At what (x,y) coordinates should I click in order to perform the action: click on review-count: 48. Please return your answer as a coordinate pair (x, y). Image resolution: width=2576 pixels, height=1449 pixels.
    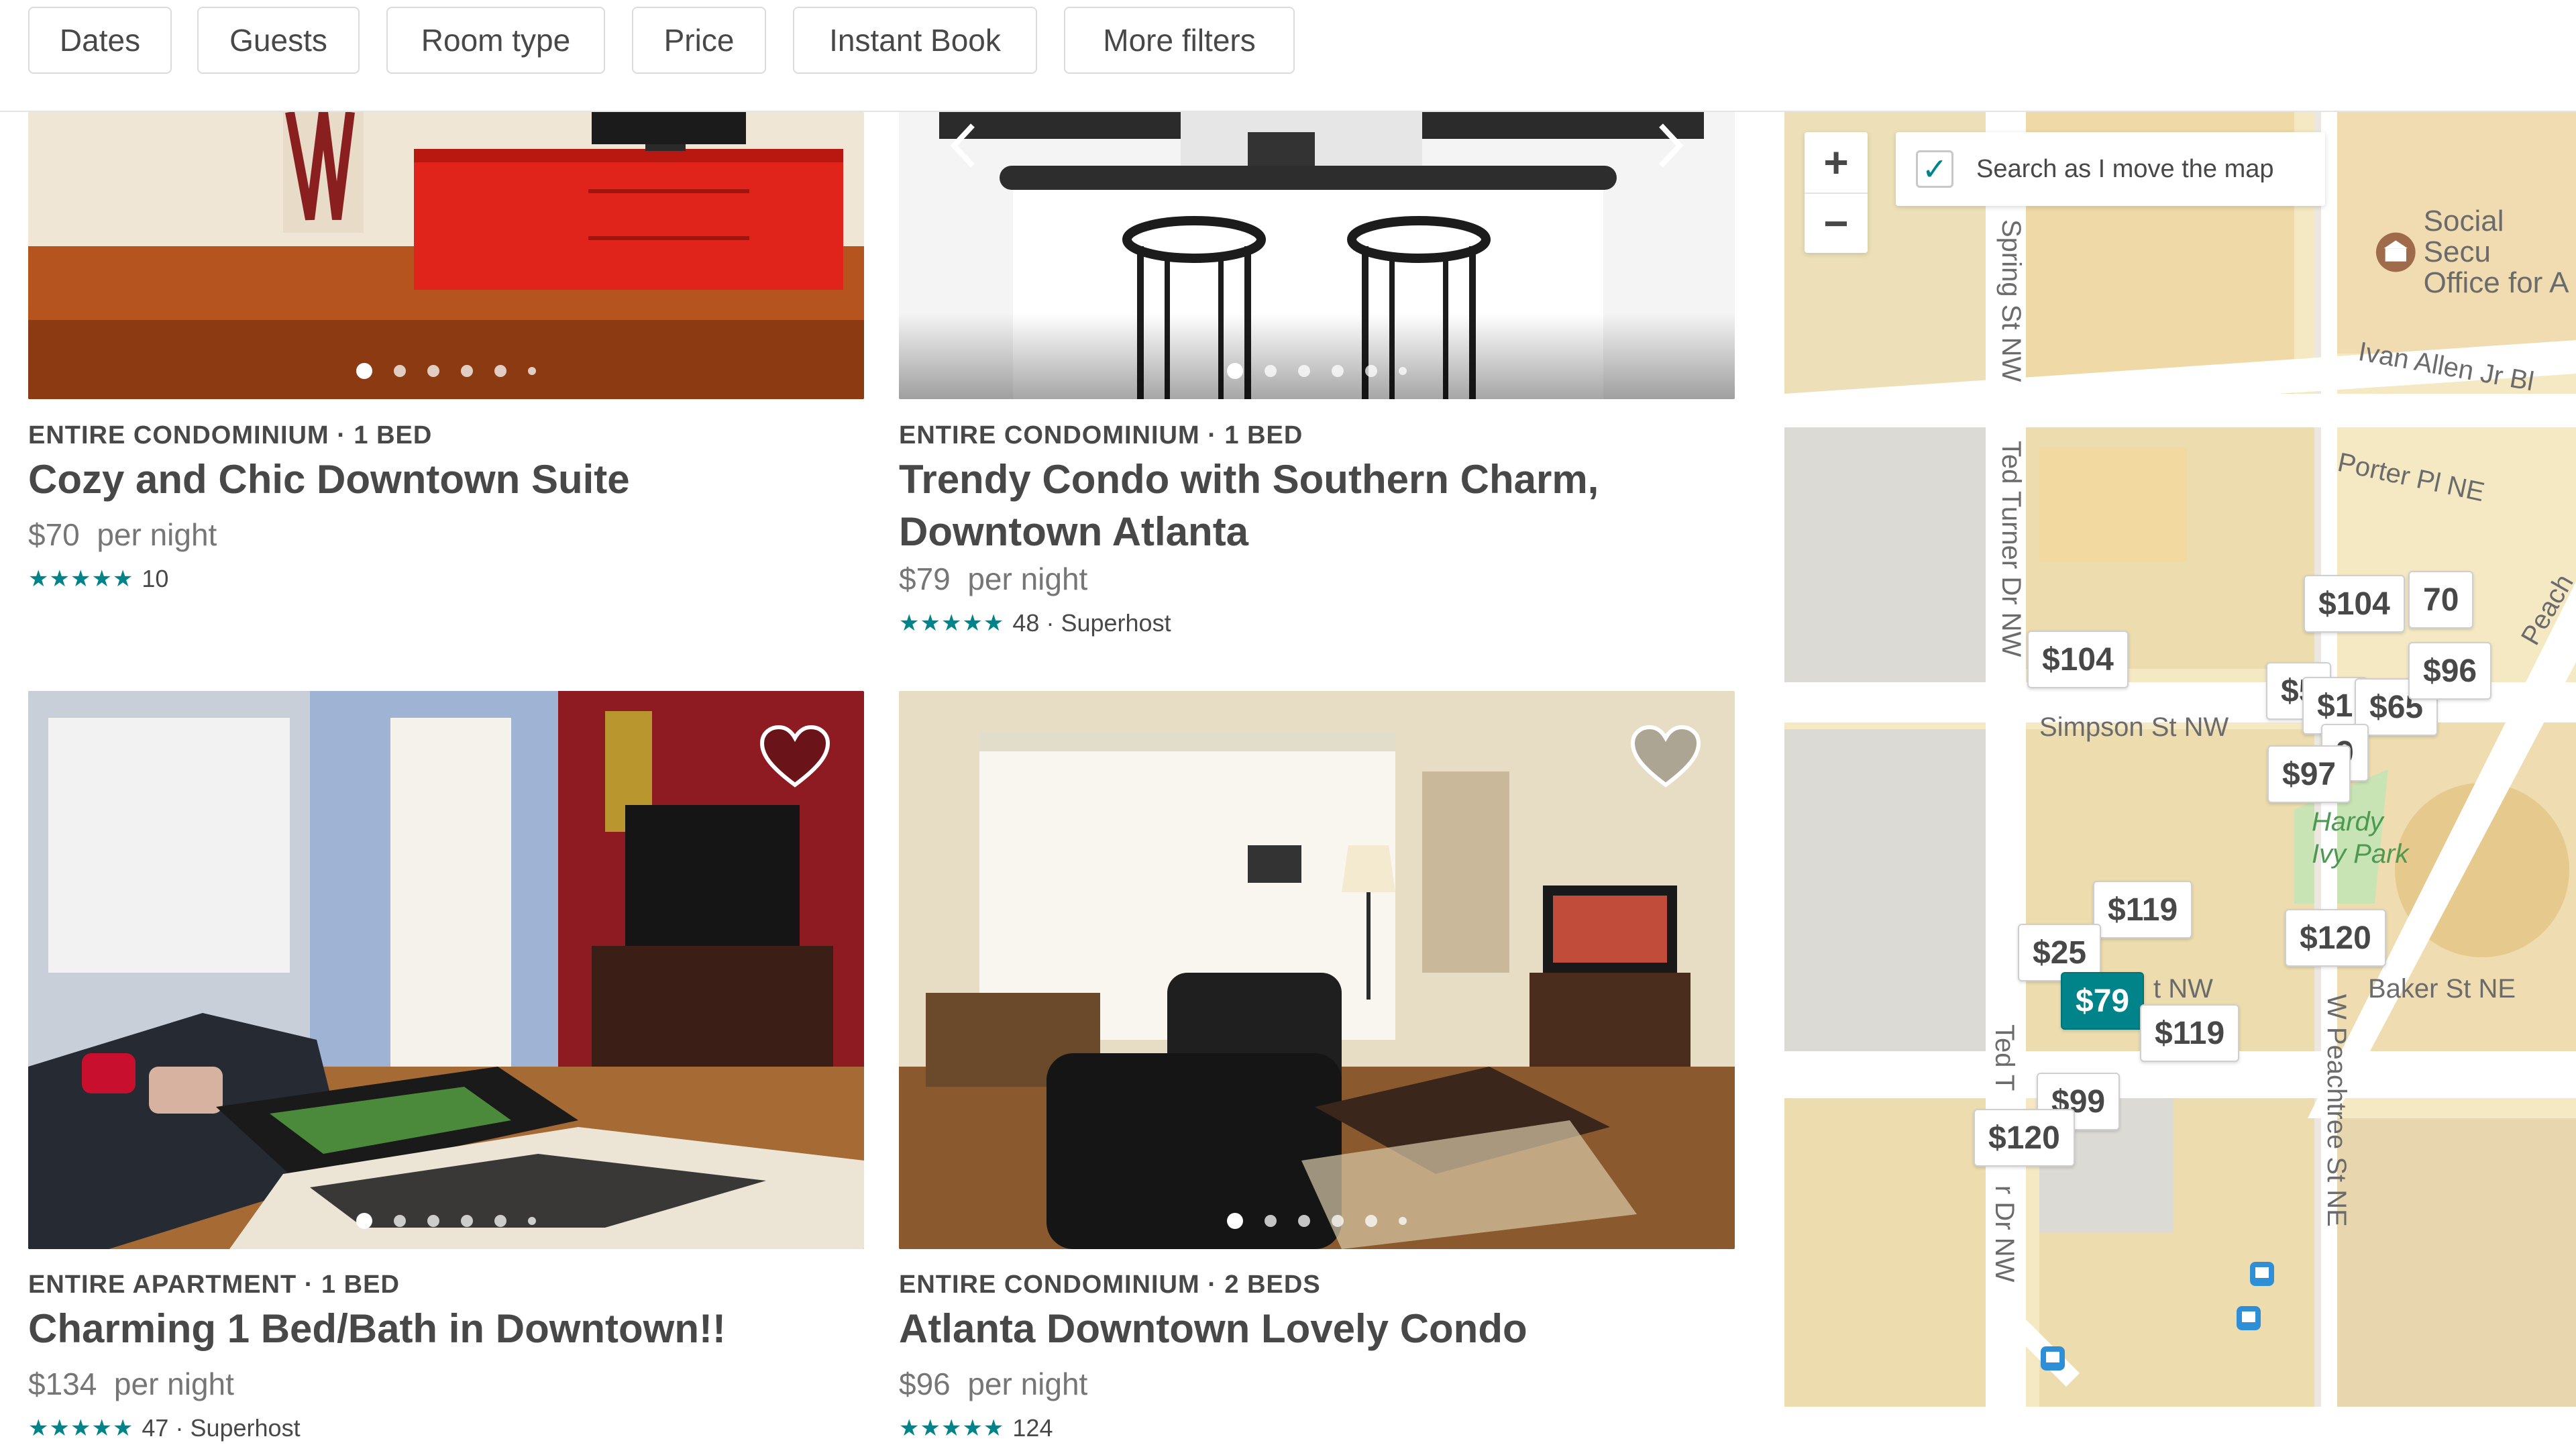
    Looking at the image, I should click on (1026, 623).